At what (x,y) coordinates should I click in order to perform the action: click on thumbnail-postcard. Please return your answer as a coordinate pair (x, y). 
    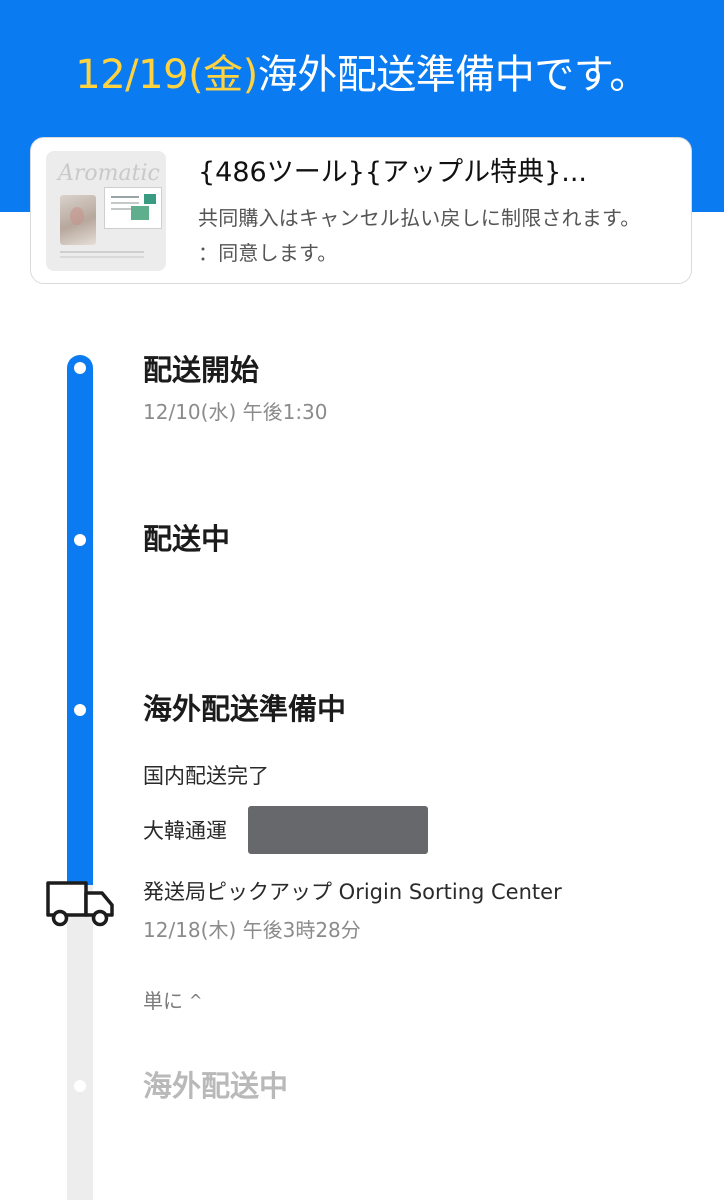
    Looking at the image, I should click on (133, 208).